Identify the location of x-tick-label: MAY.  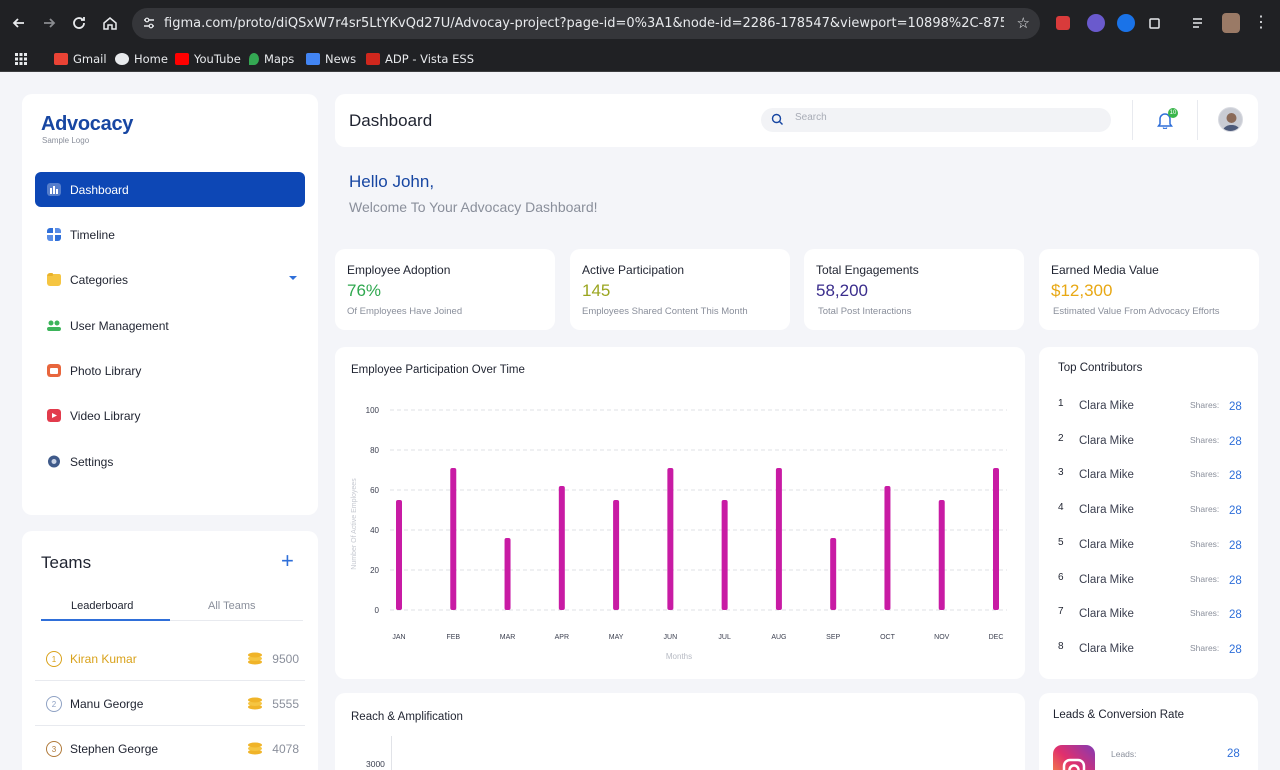
(616, 637).